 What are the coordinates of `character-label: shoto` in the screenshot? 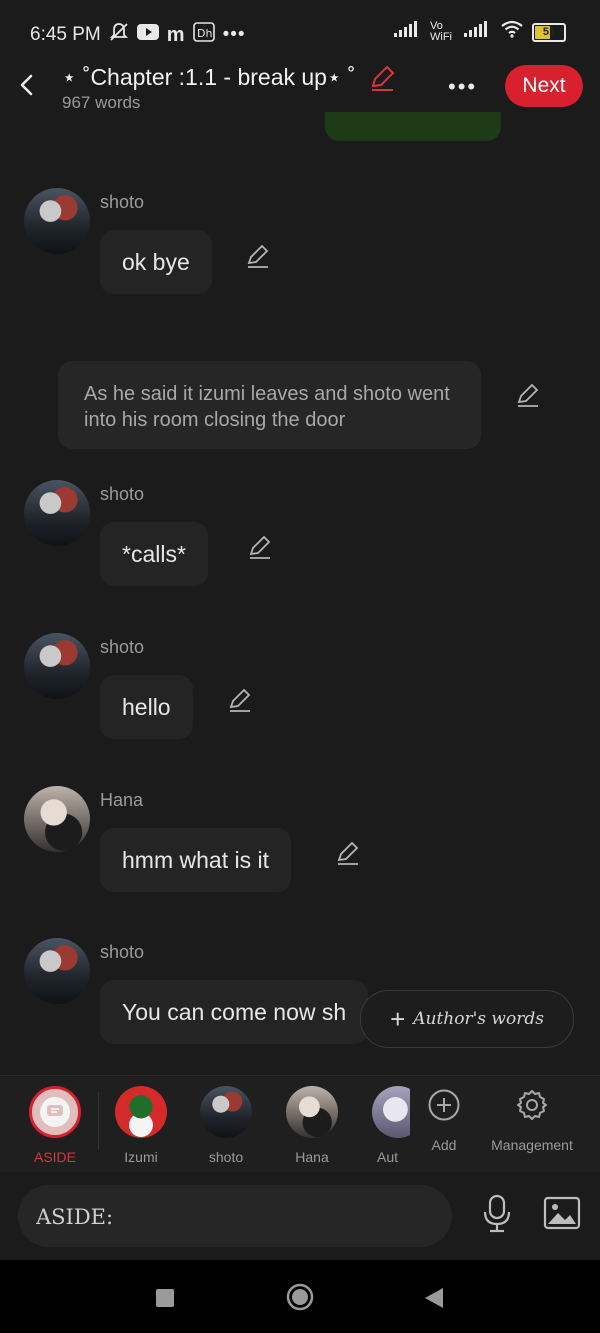 It's located at (226, 1157).